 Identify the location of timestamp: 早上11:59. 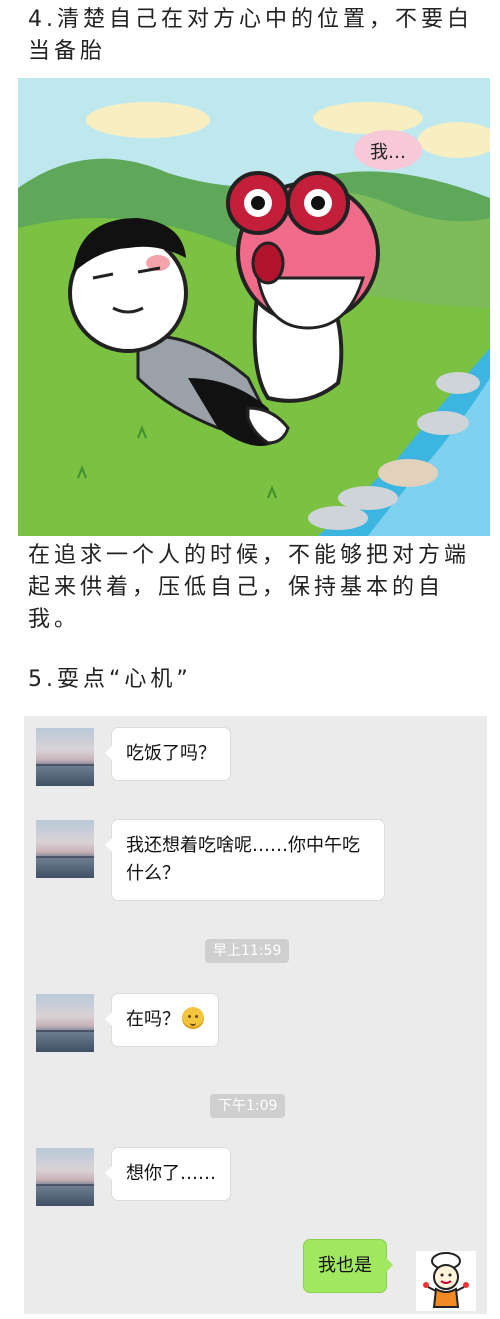
(247, 951).